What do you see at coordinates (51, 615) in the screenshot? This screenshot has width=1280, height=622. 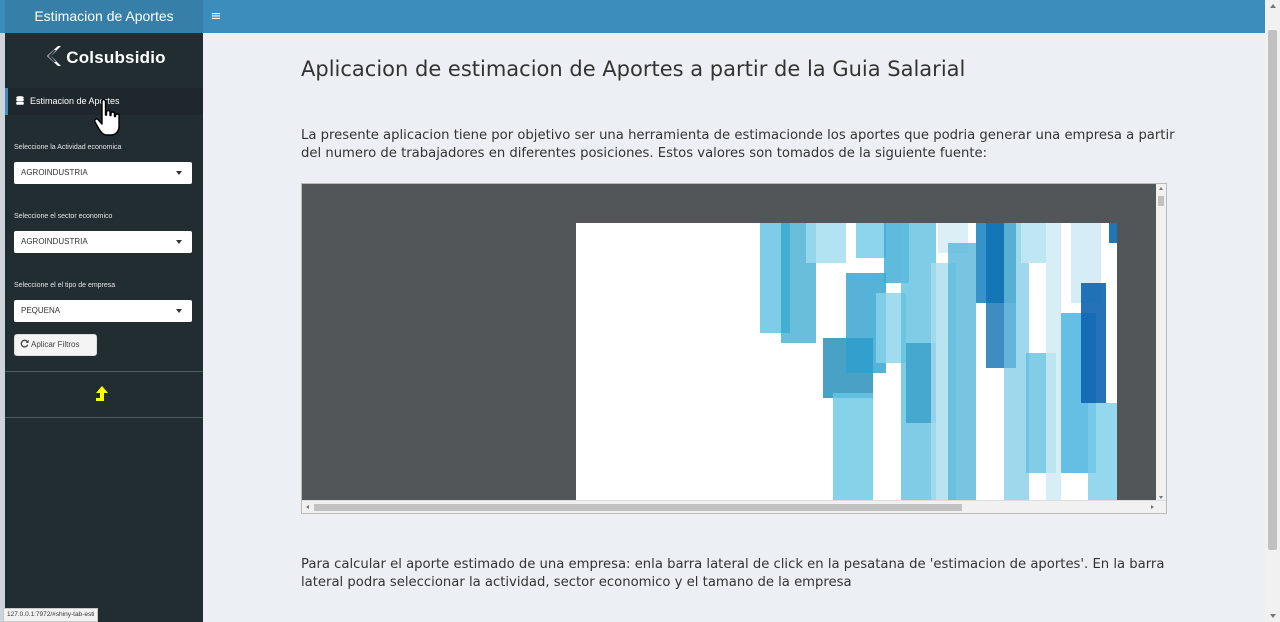 I see `status-url-bar: 127.0.0.1:7972/#shiny-tab-esti` at bounding box center [51, 615].